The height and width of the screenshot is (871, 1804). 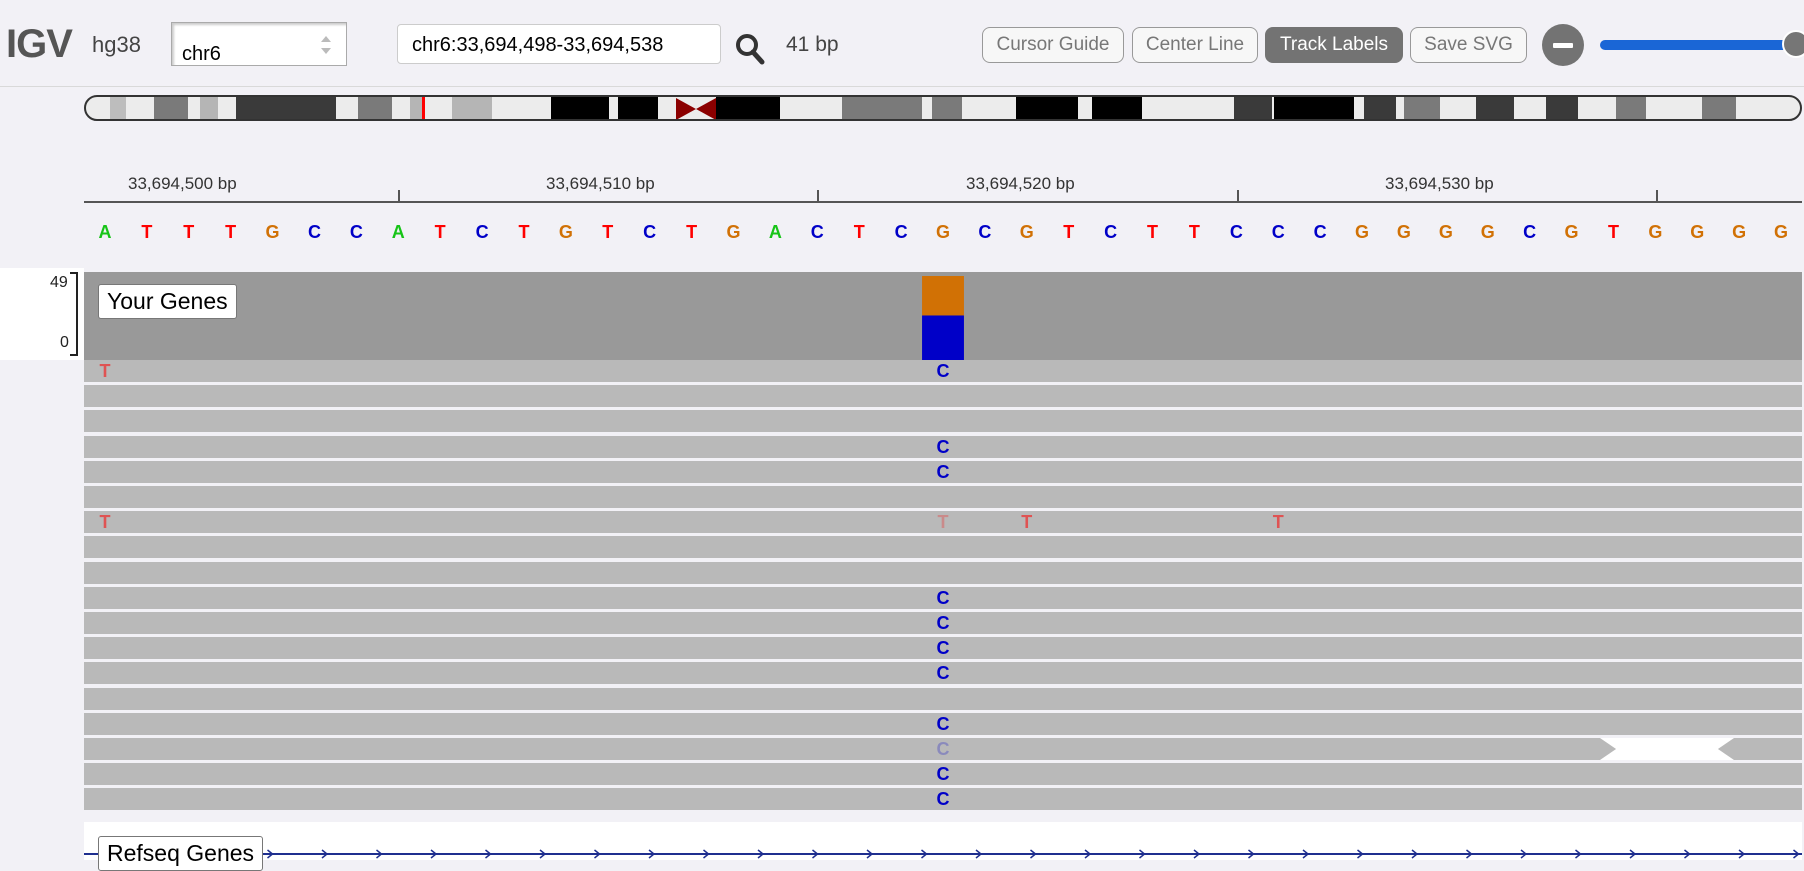 I want to click on window-size-label: 41 bp, so click(x=812, y=44).